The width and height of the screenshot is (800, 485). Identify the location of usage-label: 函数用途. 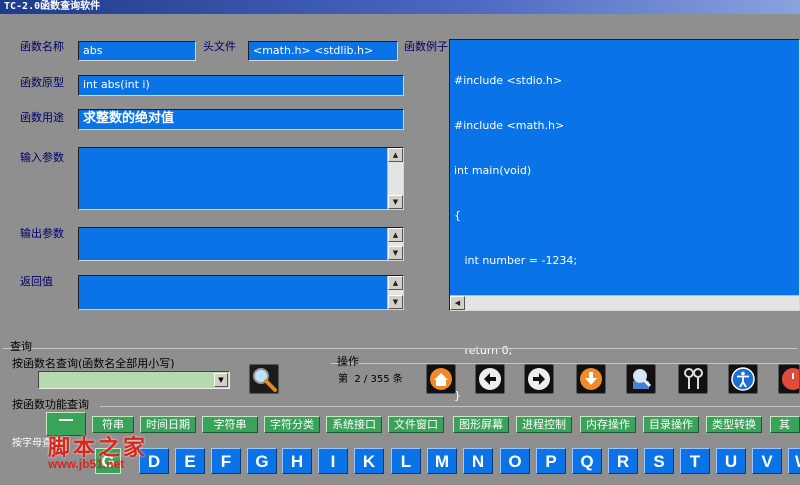
(42, 117).